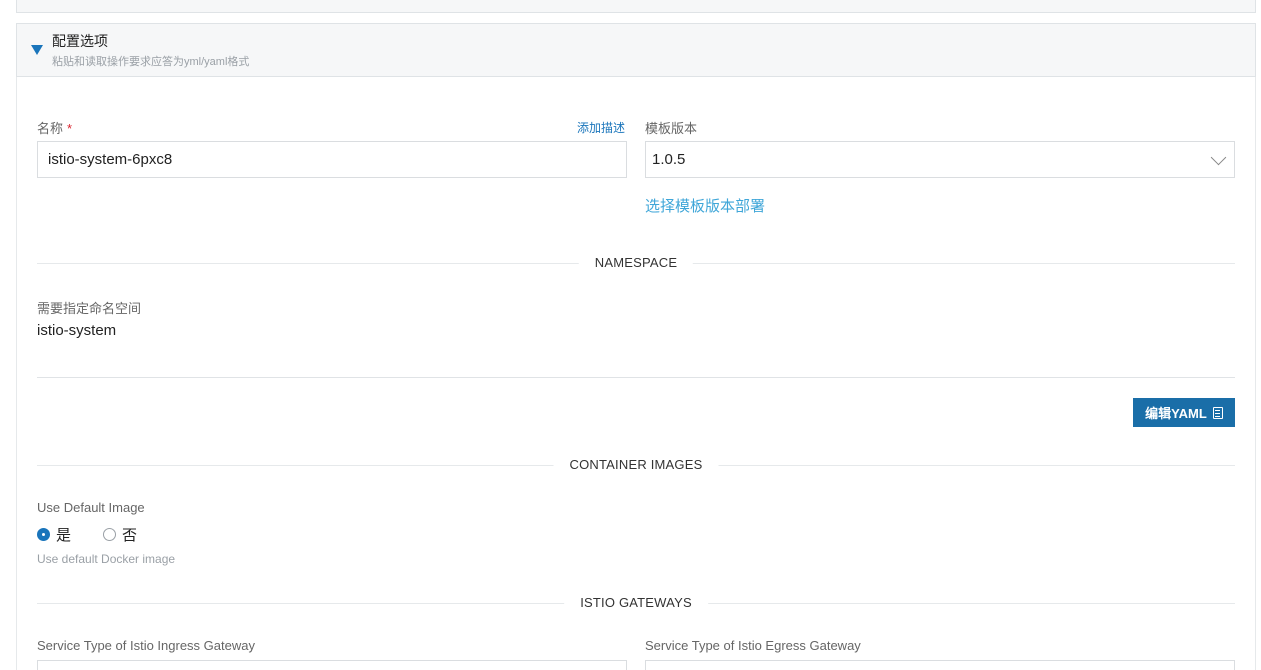  Describe the element at coordinates (601, 127) in the screenshot. I see `add-description-link: 添加描述` at that location.